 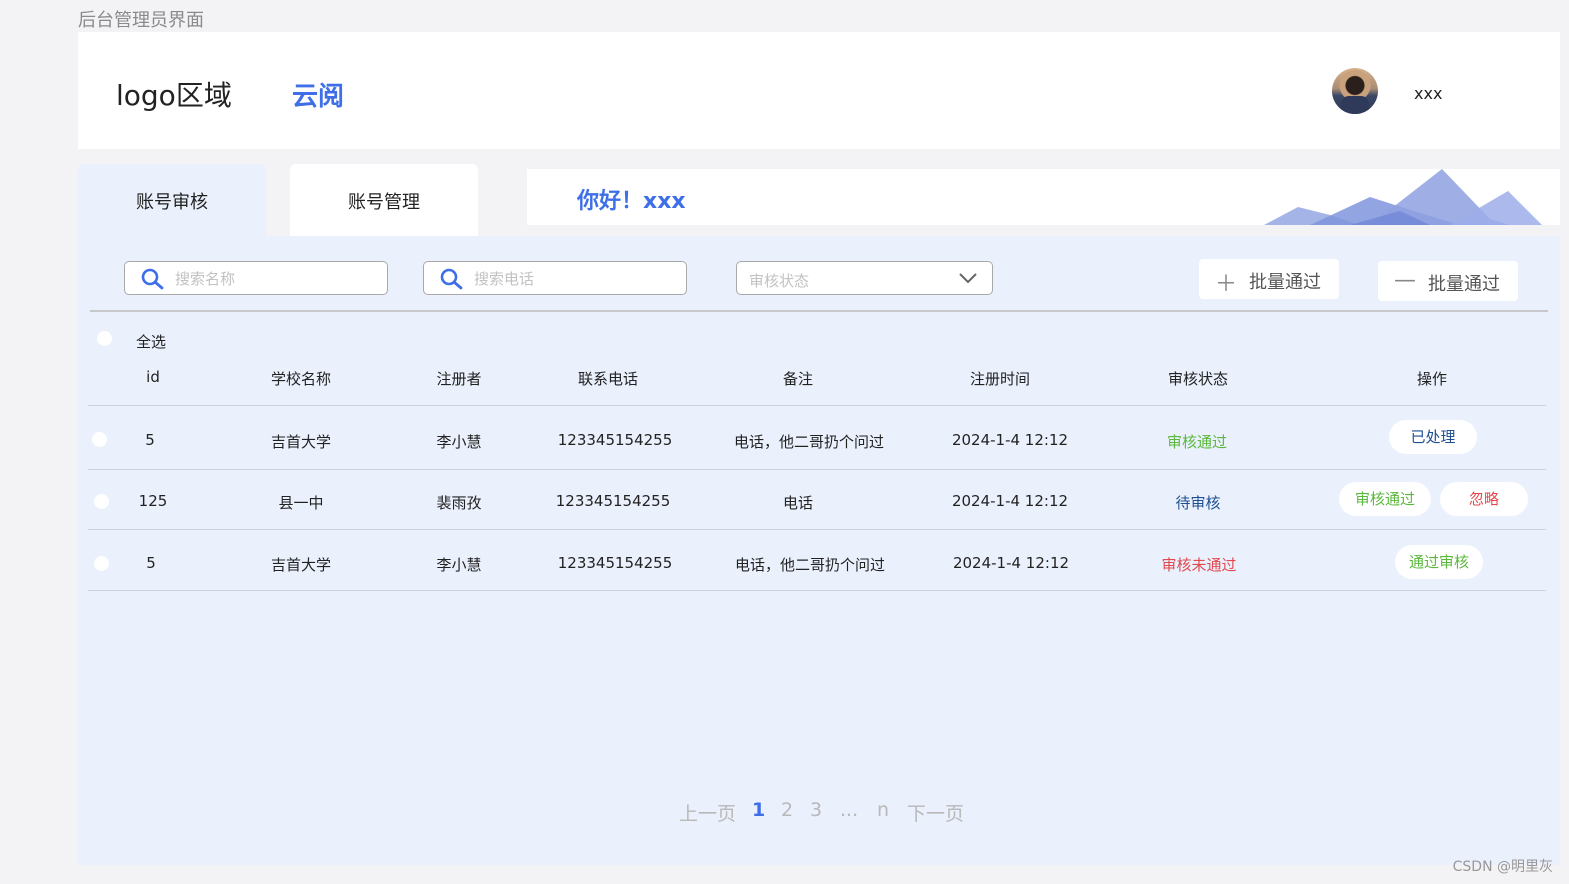 I want to click on logo-area: logo区域, so click(x=174, y=94).